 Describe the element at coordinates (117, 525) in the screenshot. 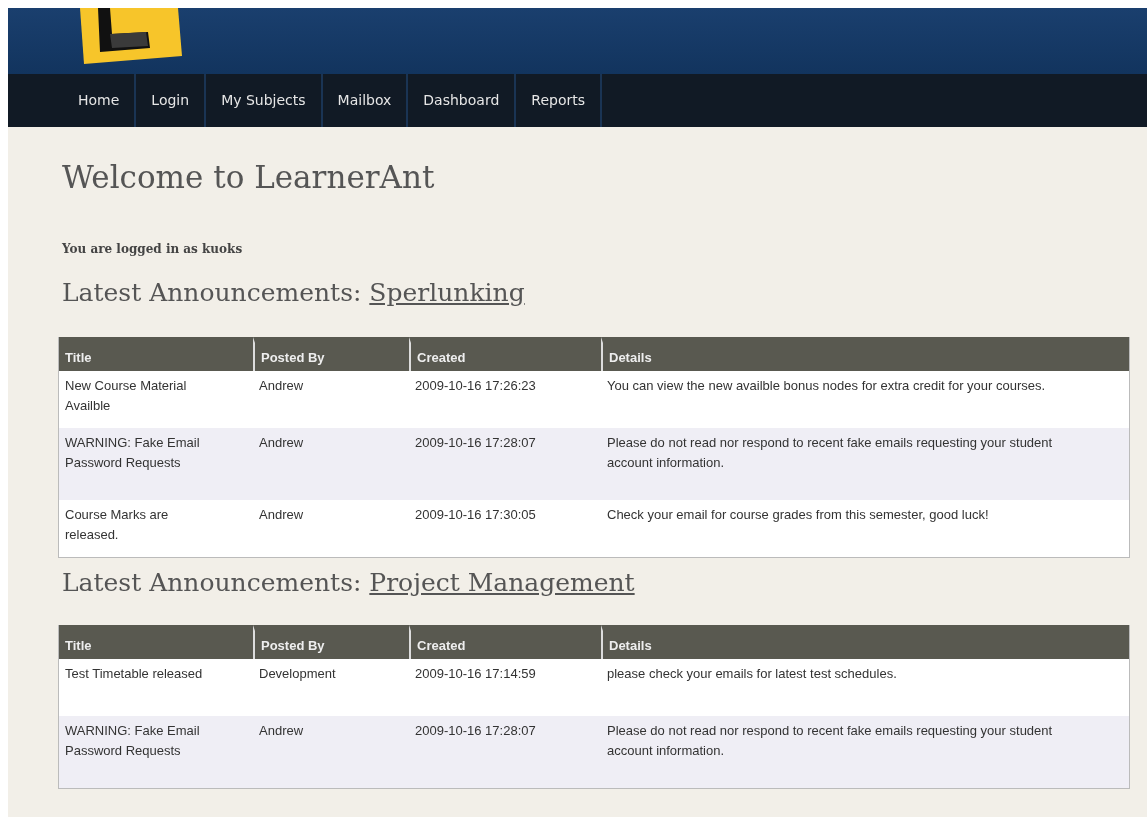

I see `table-cell-text: Course Marks are released.` at that location.